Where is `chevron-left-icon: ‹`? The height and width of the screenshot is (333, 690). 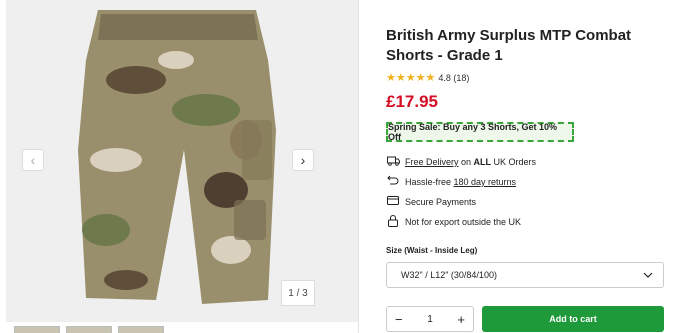
chevron-left-icon: ‹ is located at coordinates (33, 160).